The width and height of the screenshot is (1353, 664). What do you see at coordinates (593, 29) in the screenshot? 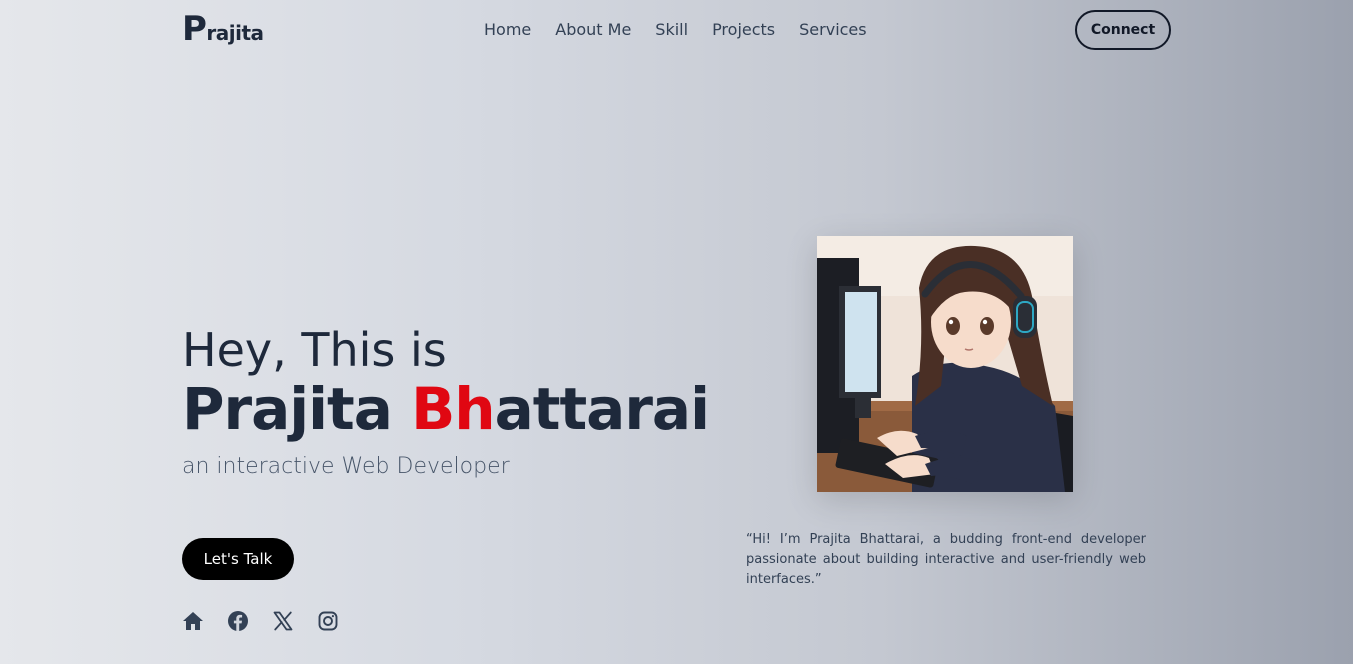
I see `nav-link-about-me: About Me` at bounding box center [593, 29].